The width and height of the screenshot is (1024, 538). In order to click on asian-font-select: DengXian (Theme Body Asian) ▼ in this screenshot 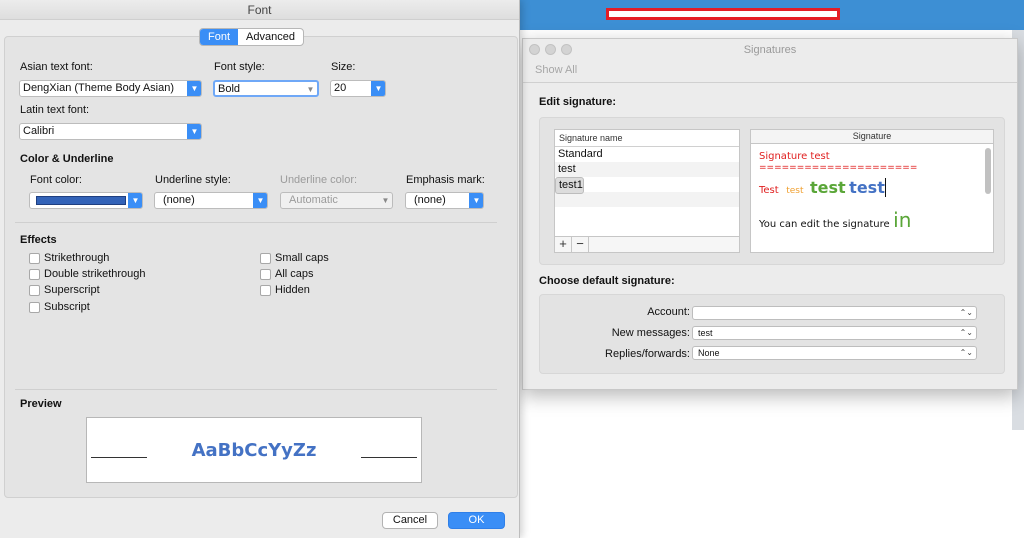, I will do `click(110, 88)`.